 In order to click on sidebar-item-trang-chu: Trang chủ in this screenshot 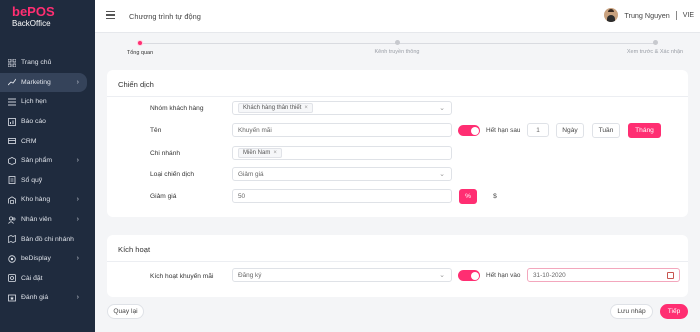, I will do `click(47, 63)`.